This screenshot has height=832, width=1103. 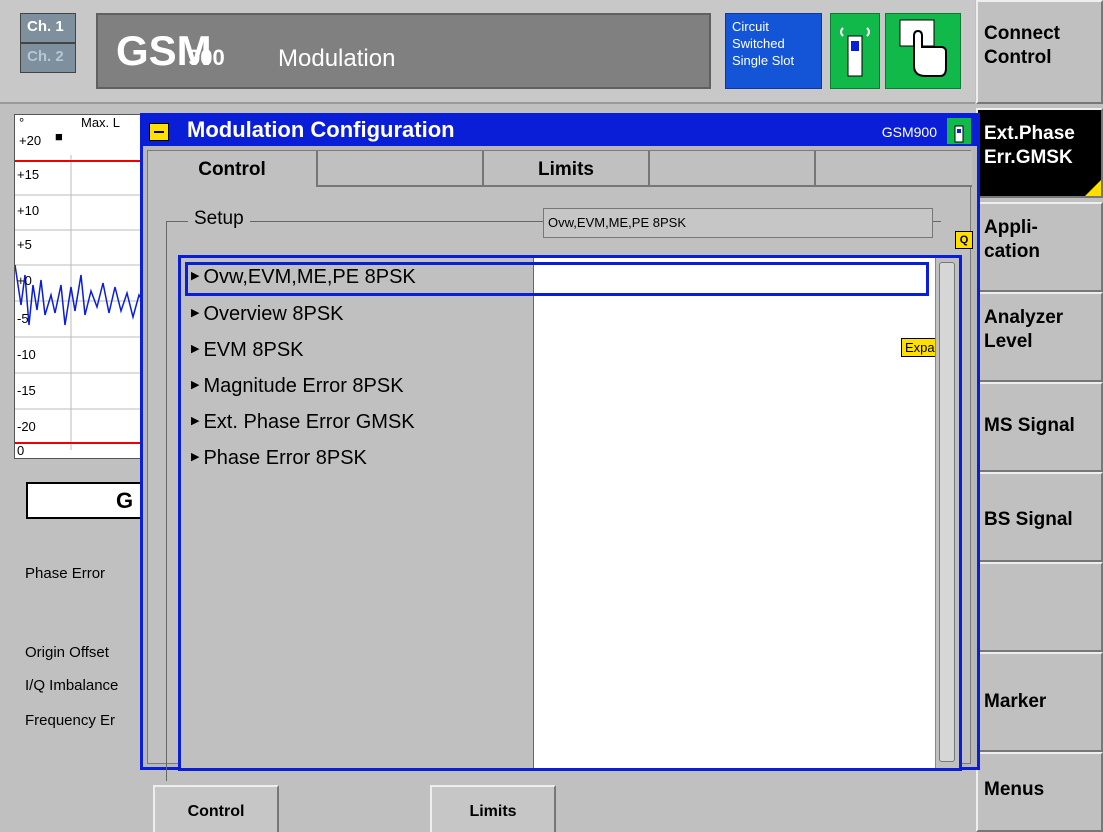 I want to click on list-item: ▶ Magnitude Error 8PSK, so click(x=297, y=386).